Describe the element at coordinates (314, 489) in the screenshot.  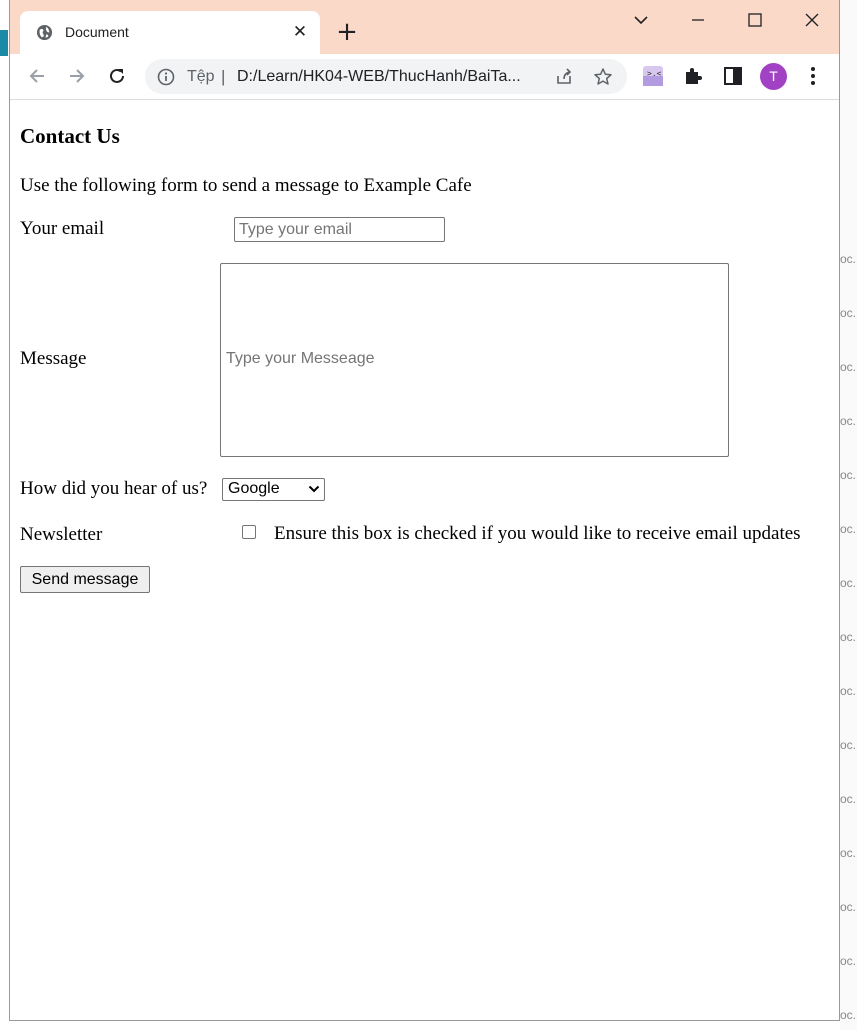
I see `chevron-down-icon` at that location.